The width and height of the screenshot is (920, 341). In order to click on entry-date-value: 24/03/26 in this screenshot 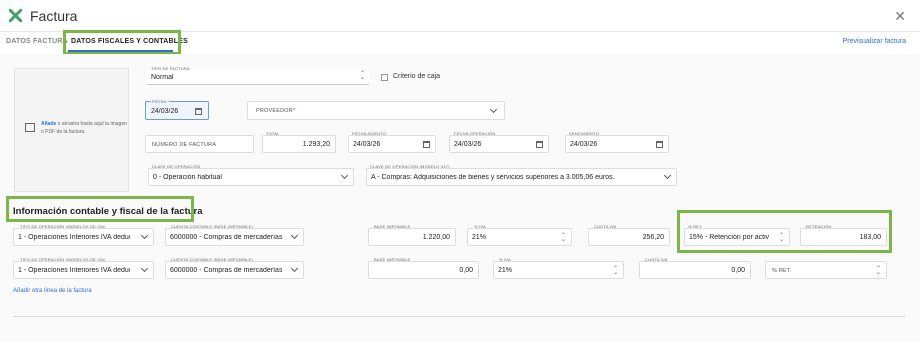, I will do `click(367, 144)`.